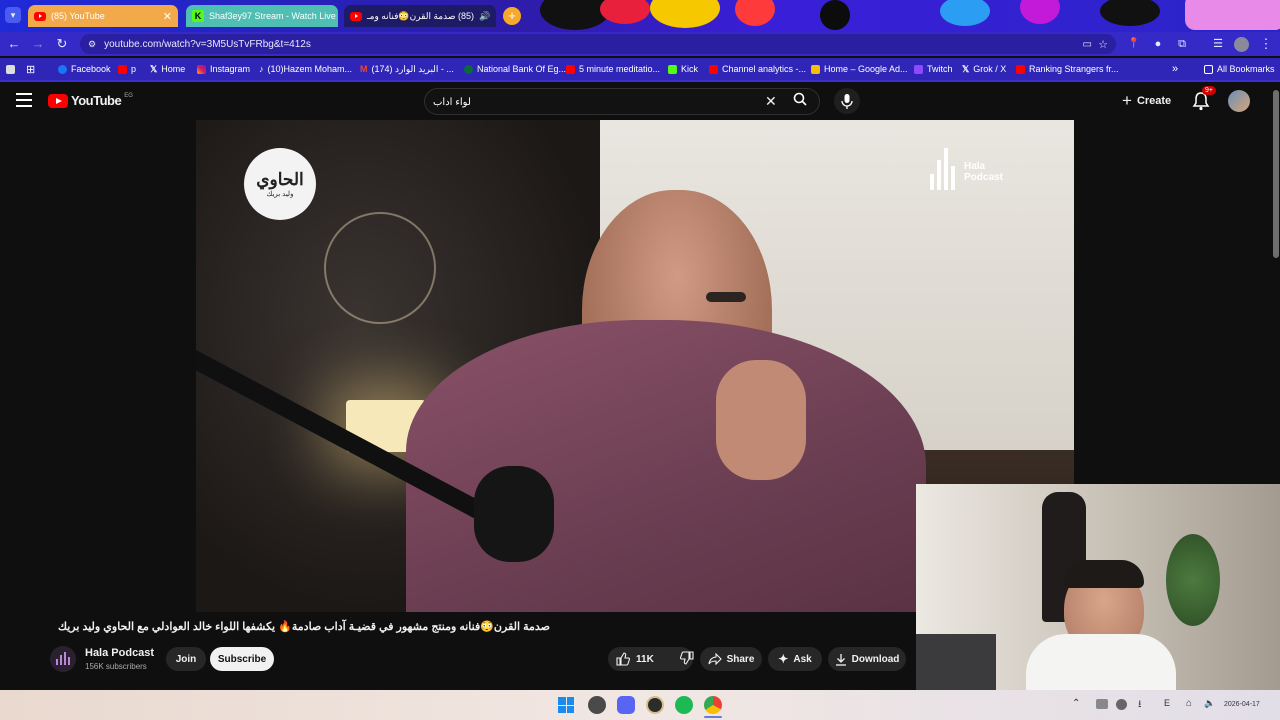 This screenshot has width=1280, height=720. I want to click on channel-watermark-left: الحاوي وليد بريك, so click(280, 184).